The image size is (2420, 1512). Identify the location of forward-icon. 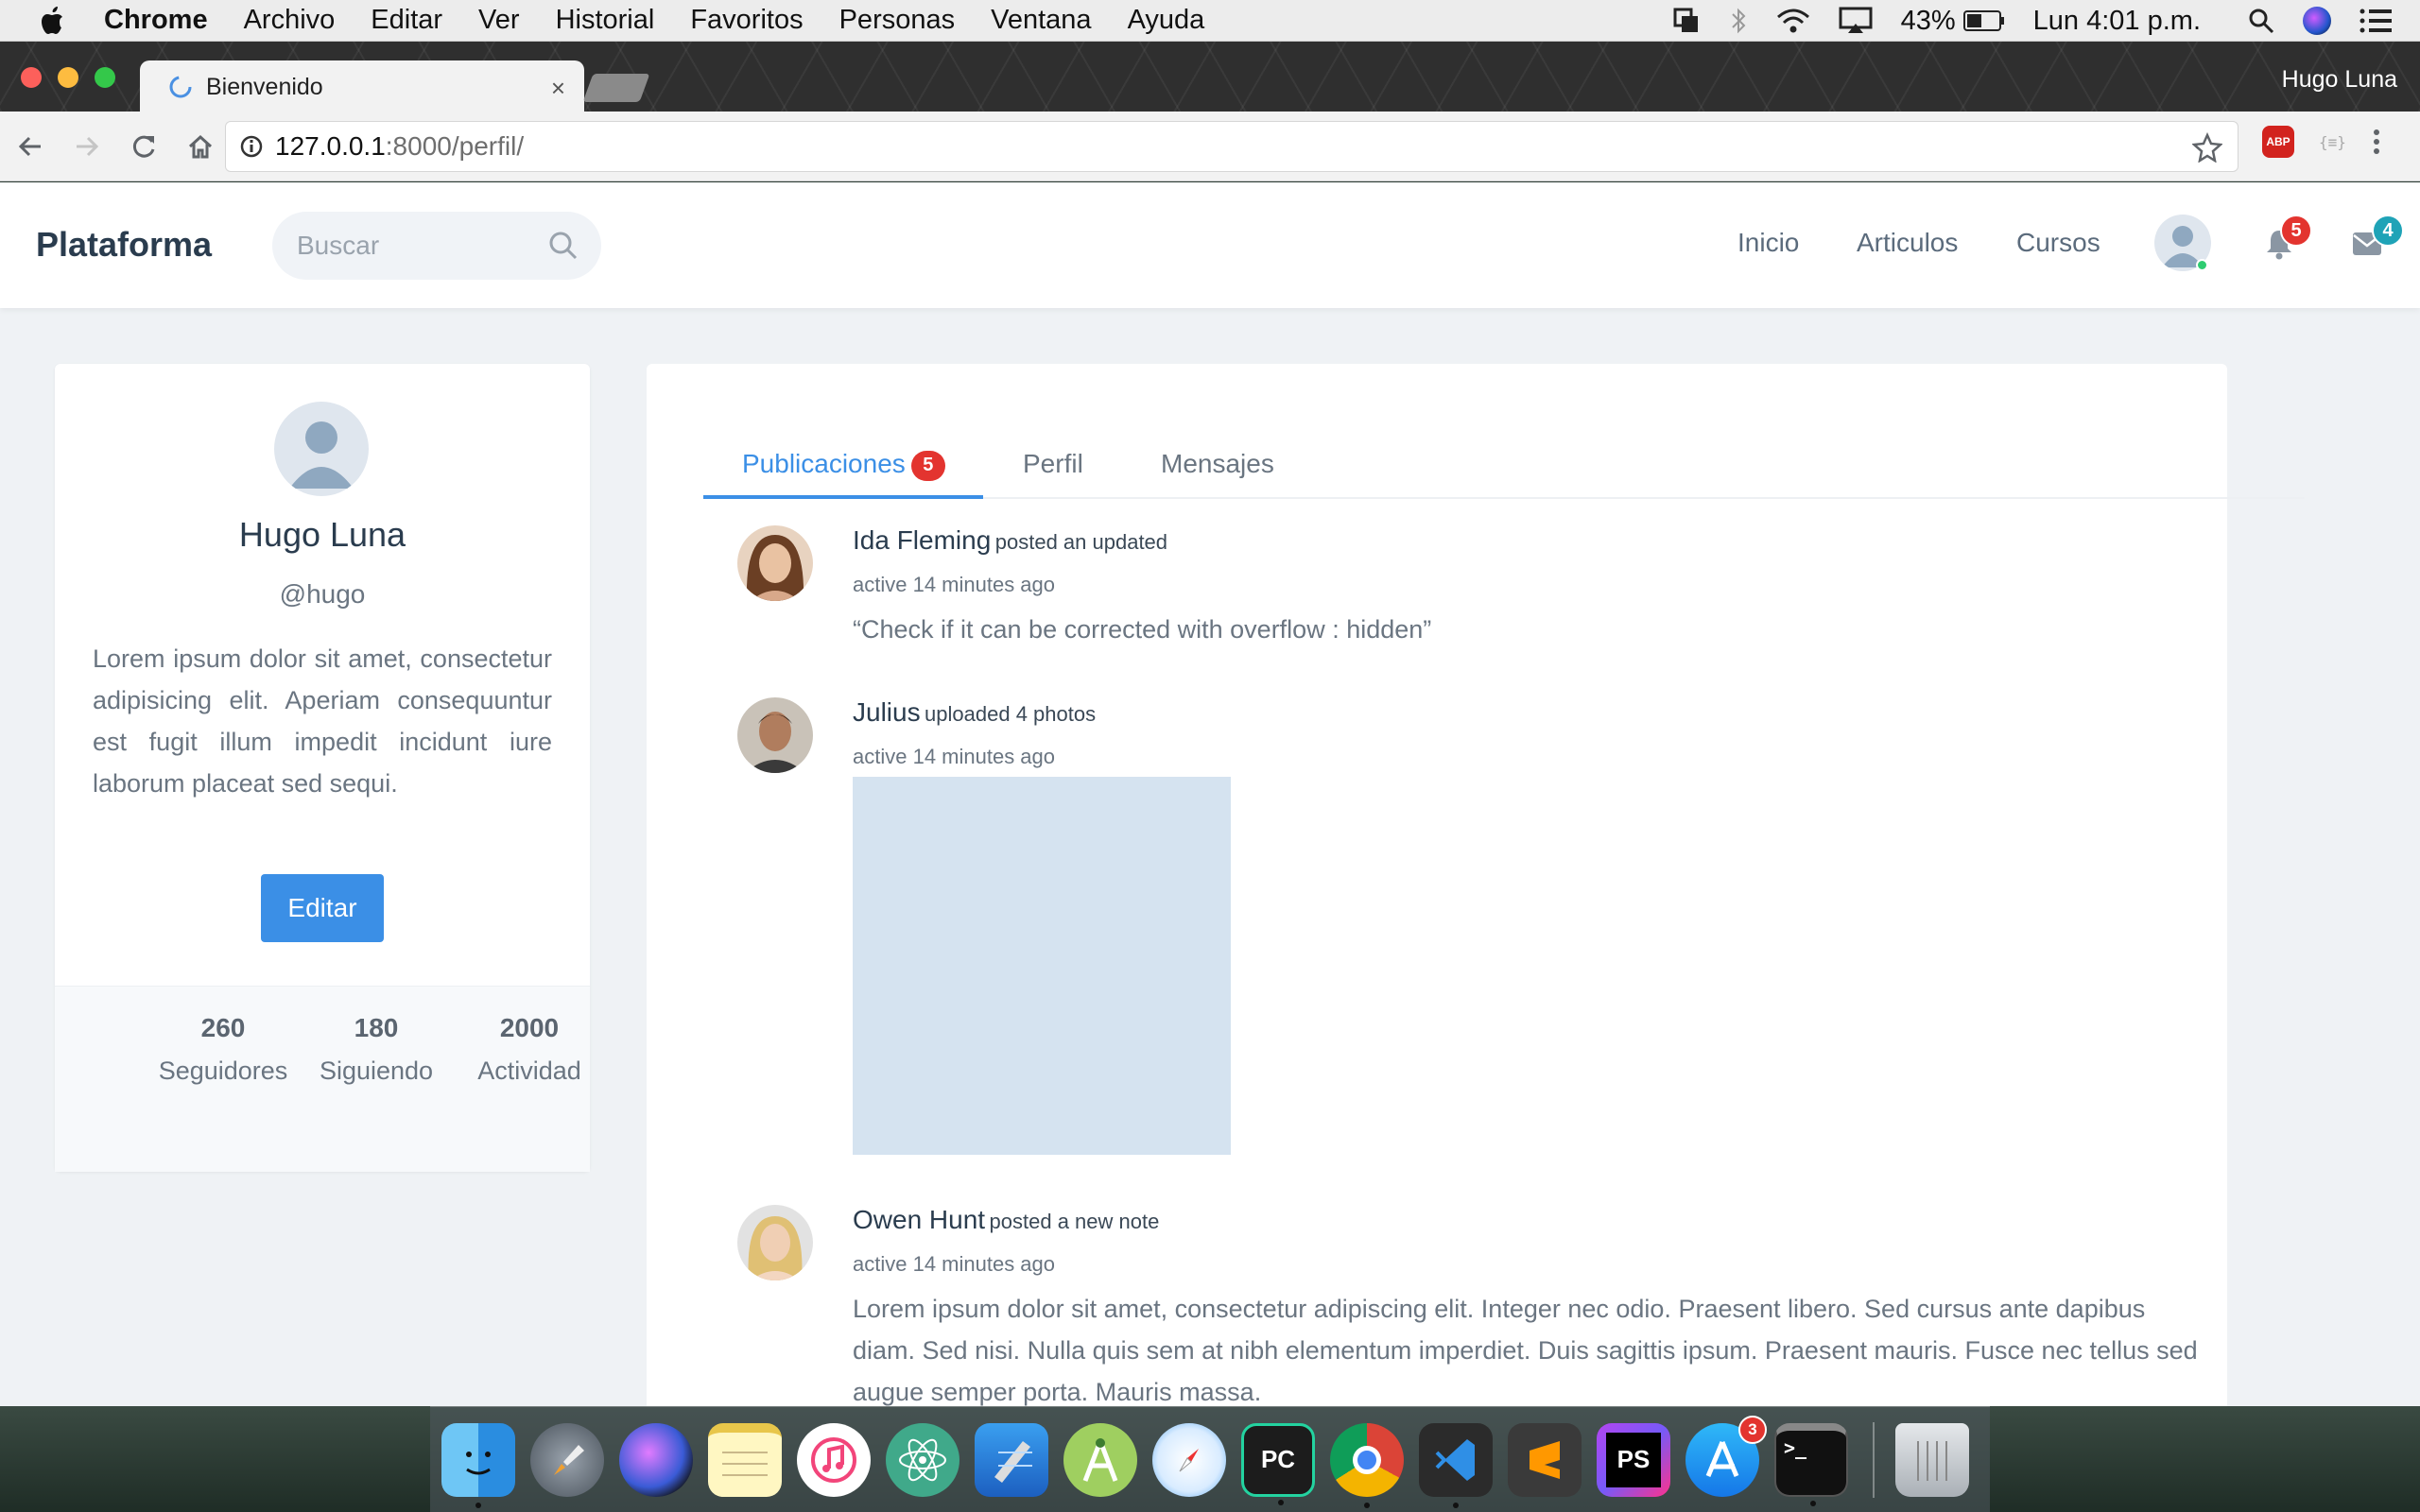
(87, 146).